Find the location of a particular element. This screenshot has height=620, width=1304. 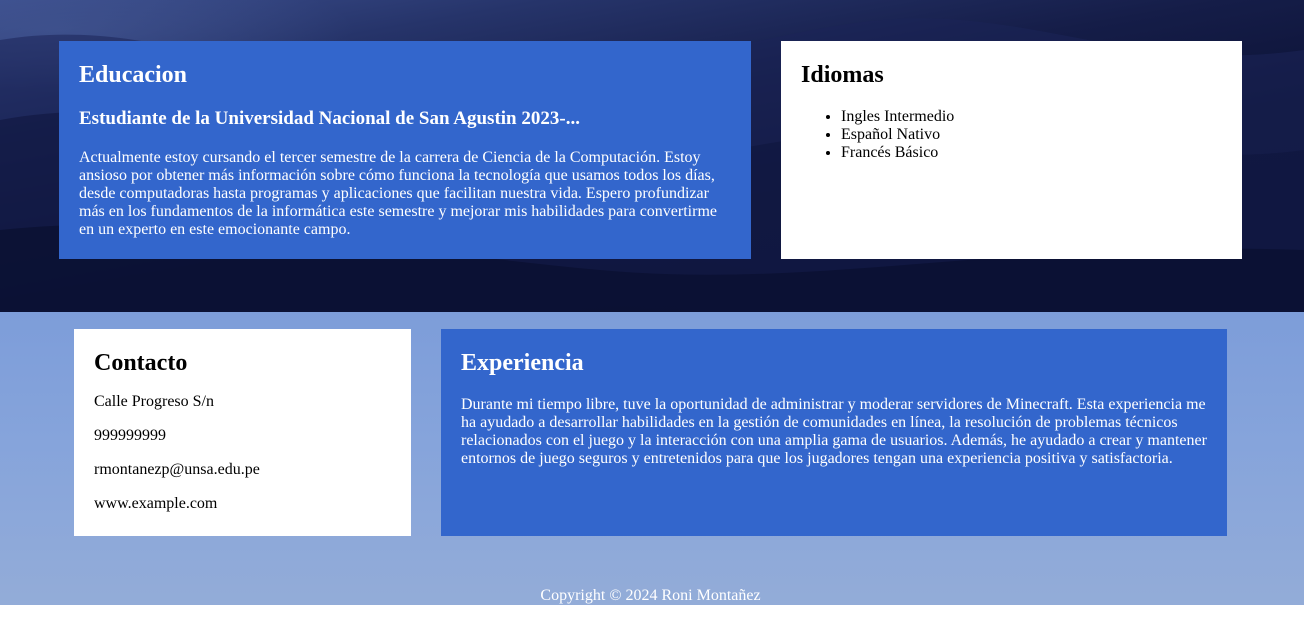

footer: Copyright © 2024 Roni Montañez is located at coordinates (652, 596).